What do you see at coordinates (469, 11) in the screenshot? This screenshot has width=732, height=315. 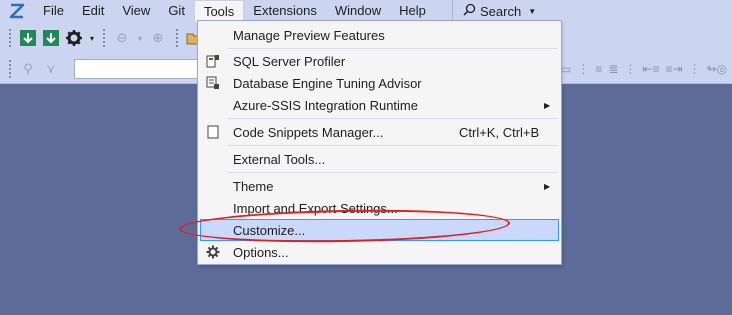 I see `search-icon` at bounding box center [469, 11].